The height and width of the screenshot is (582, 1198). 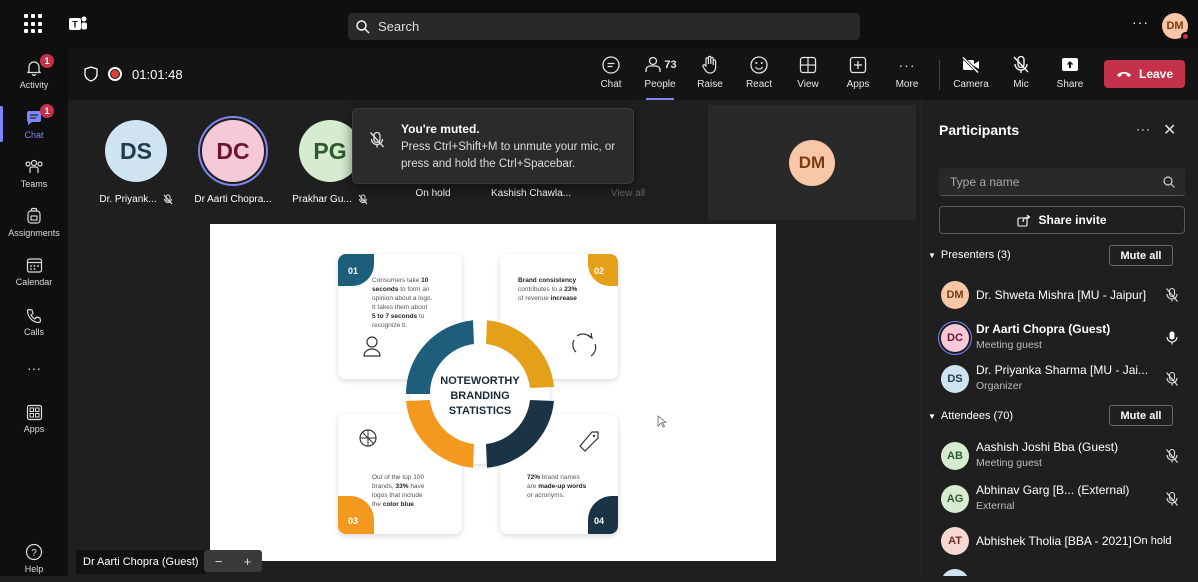 What do you see at coordinates (1070, 64) in the screenshot?
I see `share-screen-icon` at bounding box center [1070, 64].